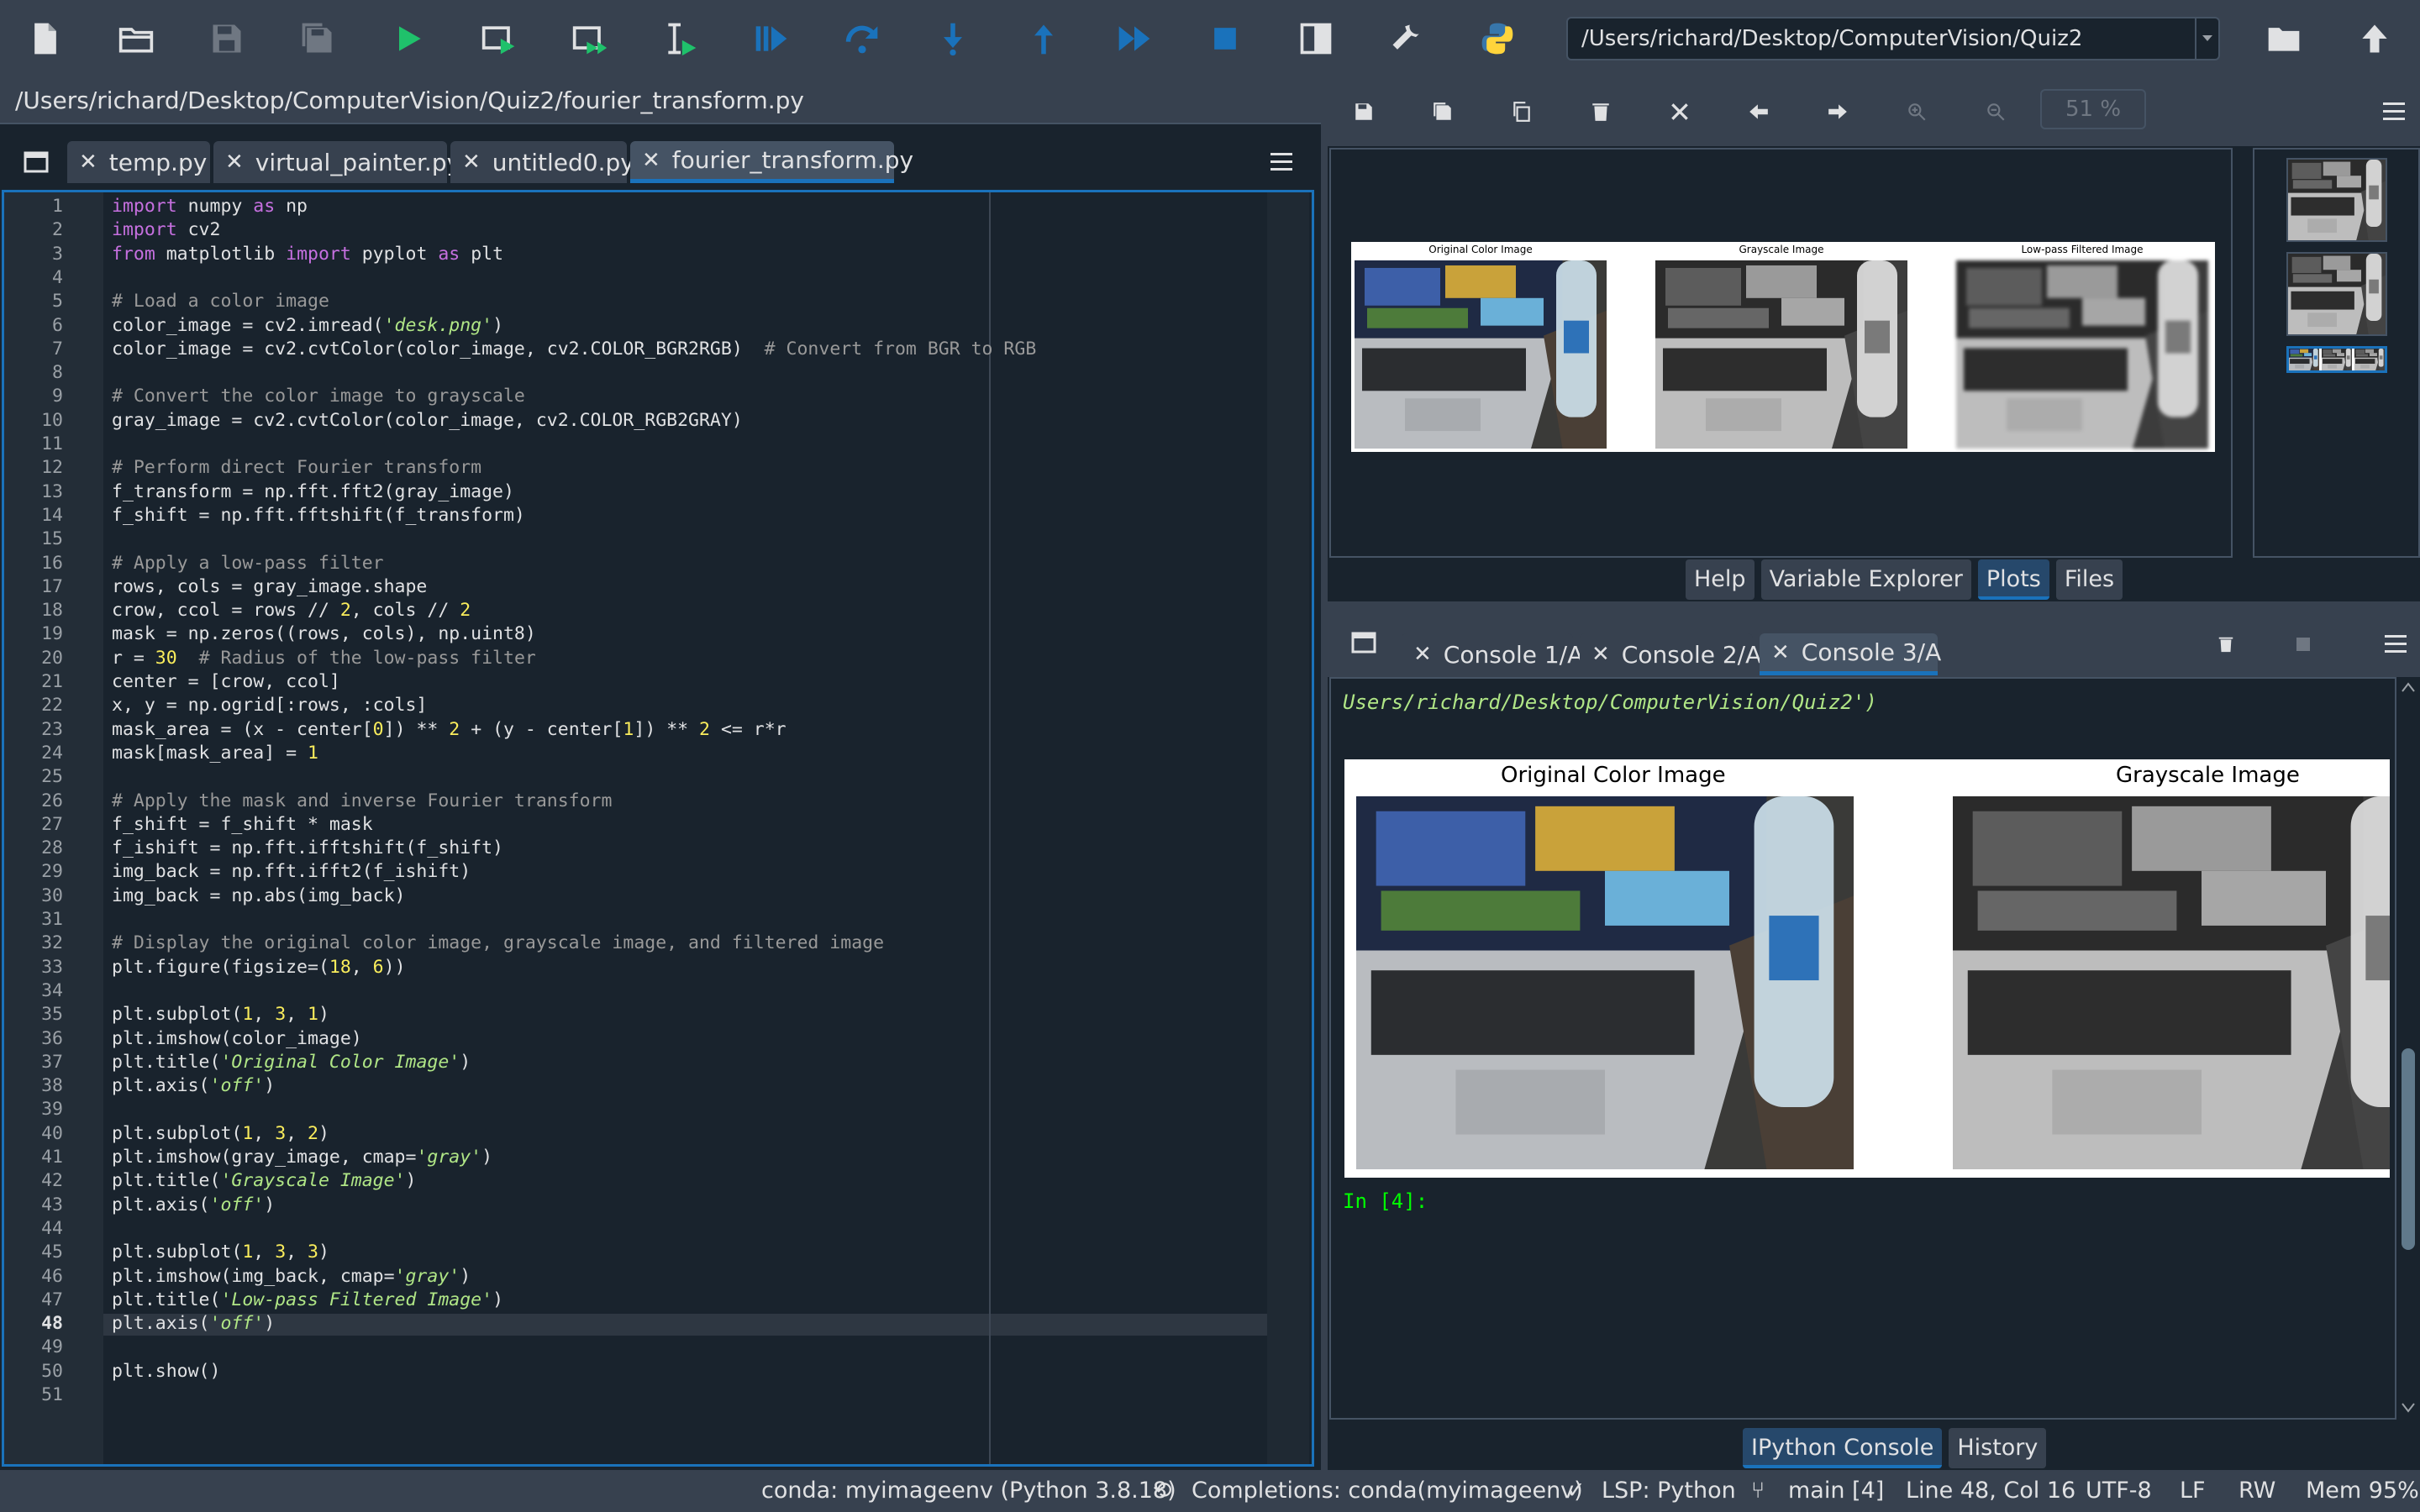 This screenshot has width=2420, height=1512. What do you see at coordinates (291, 1277) in the screenshot?
I see `code-line: plt.imshow(img_back, cmap='gray')` at bounding box center [291, 1277].